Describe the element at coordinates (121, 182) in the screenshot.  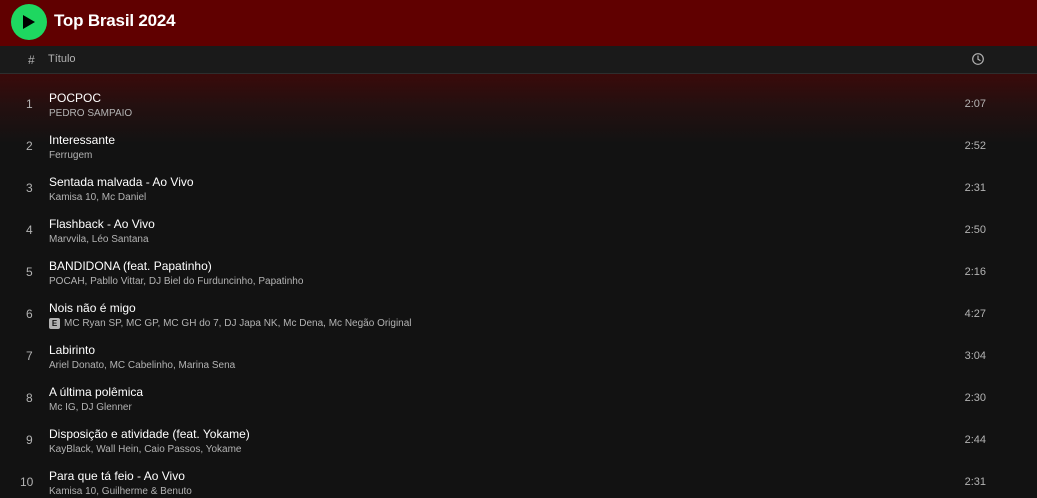
I see `track-title: Sentada malvada - Ao Vivo` at that location.